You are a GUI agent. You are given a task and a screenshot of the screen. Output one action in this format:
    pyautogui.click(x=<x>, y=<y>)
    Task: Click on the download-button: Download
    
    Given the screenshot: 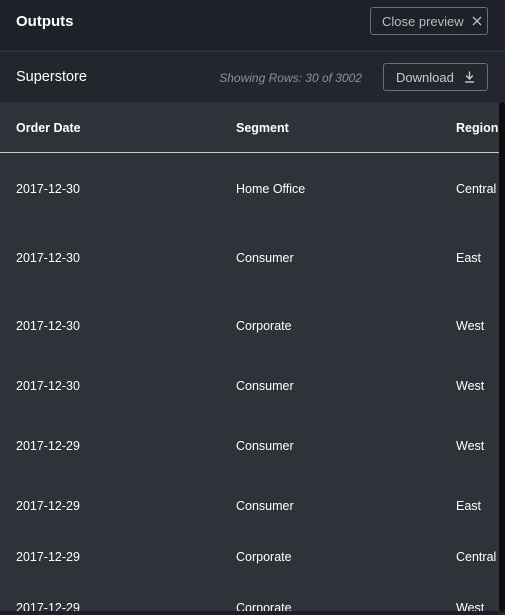 What is the action you would take?
    pyautogui.click(x=435, y=77)
    